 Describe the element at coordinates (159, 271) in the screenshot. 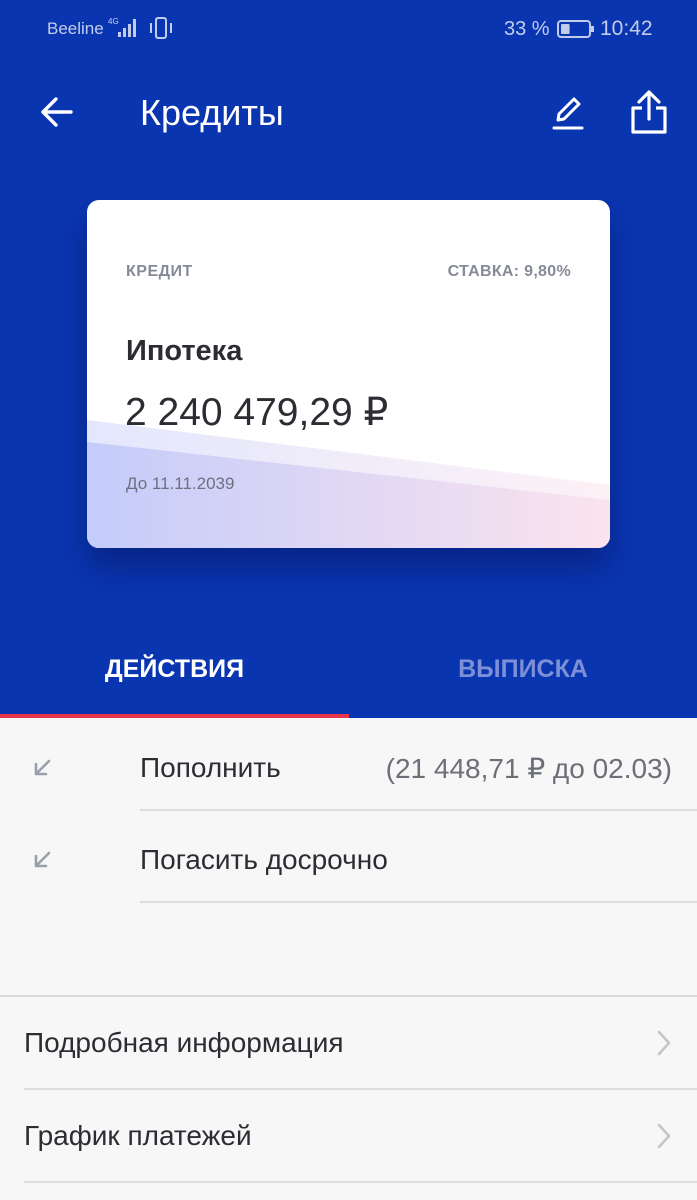

I see `card-type-label: КРЕДИТ` at that location.